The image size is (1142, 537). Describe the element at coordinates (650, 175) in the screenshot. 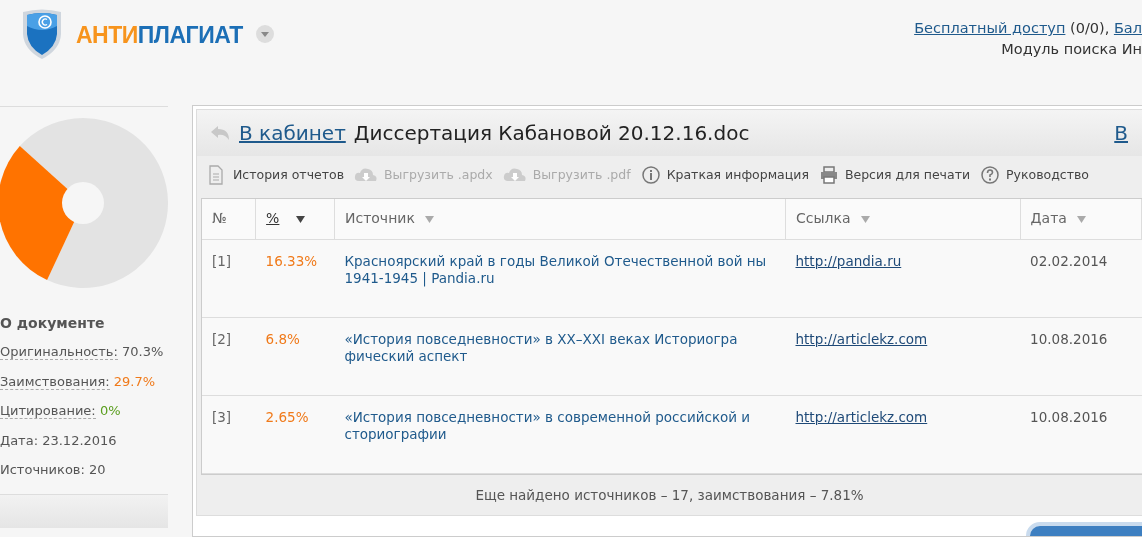

I see `info-icon` at that location.